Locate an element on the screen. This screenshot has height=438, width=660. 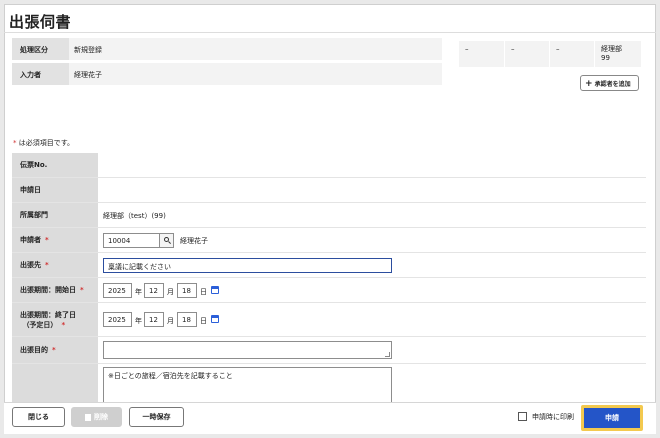
itinerary-textarea: ※日ごとの旅程／宿泊先を記載すること is located at coordinates (247, 387).